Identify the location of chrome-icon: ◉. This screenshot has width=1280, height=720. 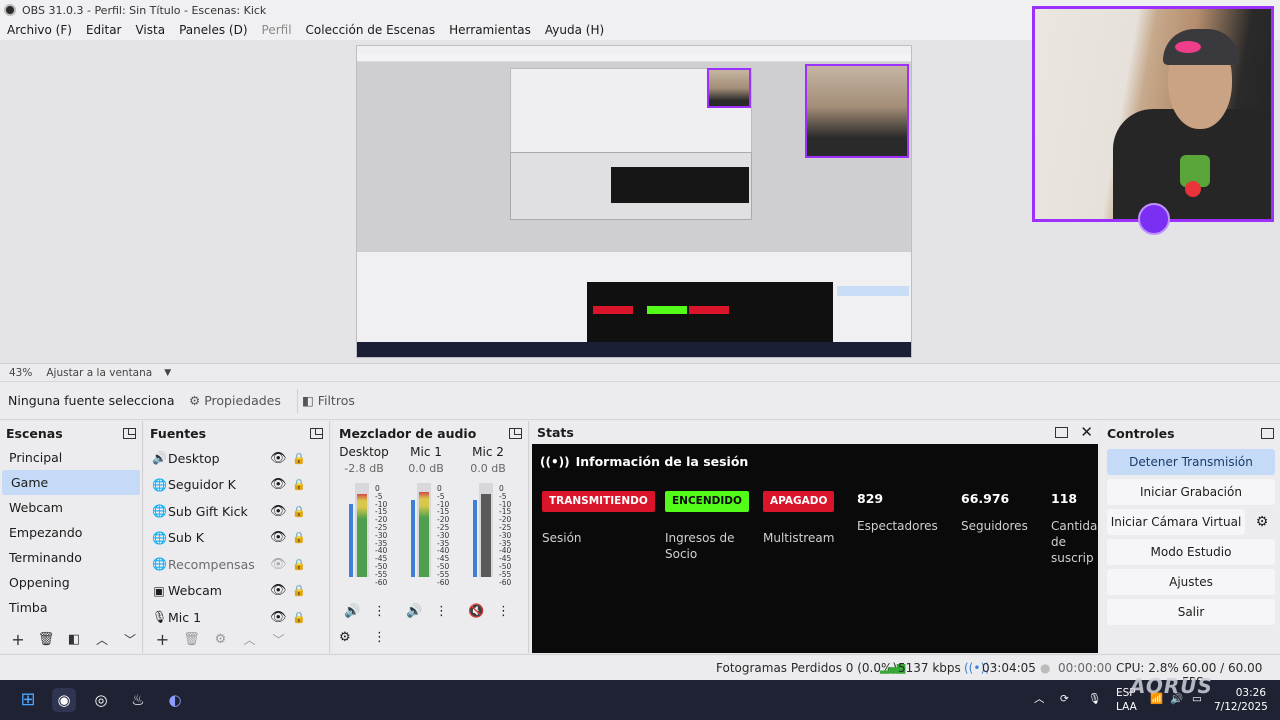
(64, 700).